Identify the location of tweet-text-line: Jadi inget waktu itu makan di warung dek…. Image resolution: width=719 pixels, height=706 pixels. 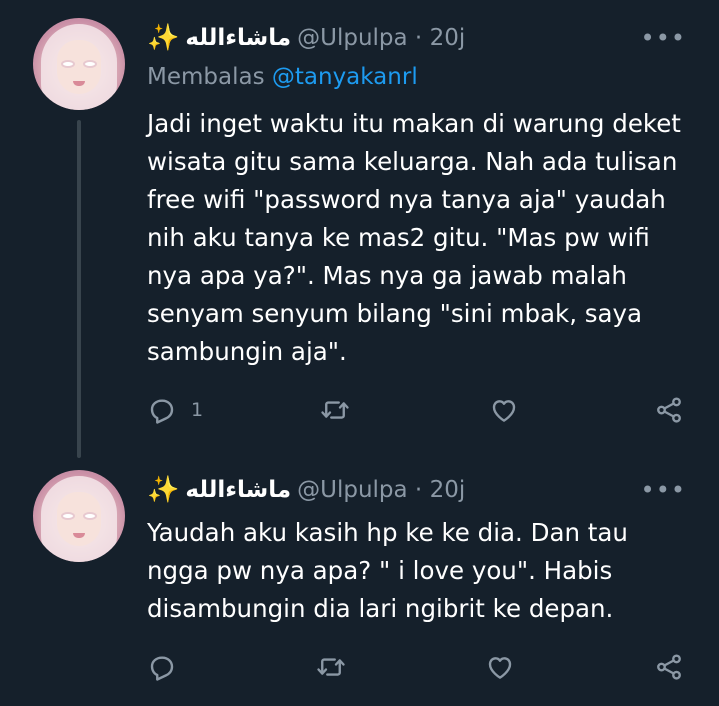
(414, 123).